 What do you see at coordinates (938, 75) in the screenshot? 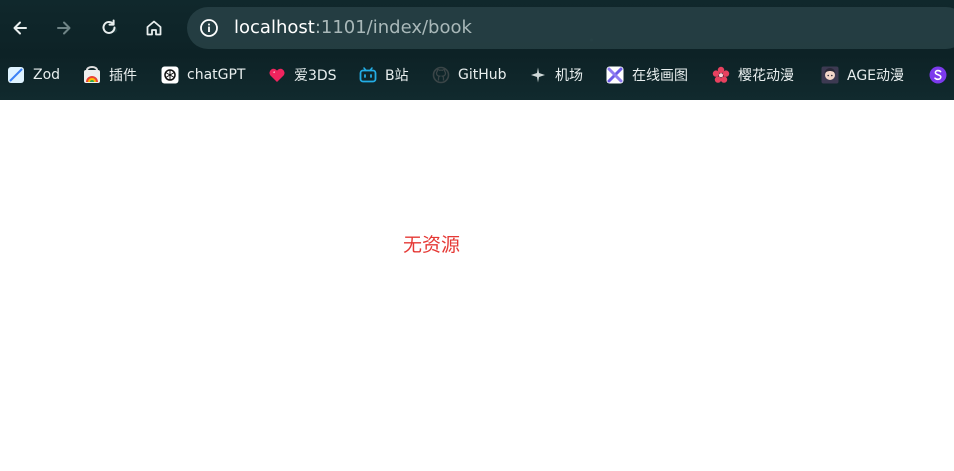
I see `purple-s-icon` at bounding box center [938, 75].